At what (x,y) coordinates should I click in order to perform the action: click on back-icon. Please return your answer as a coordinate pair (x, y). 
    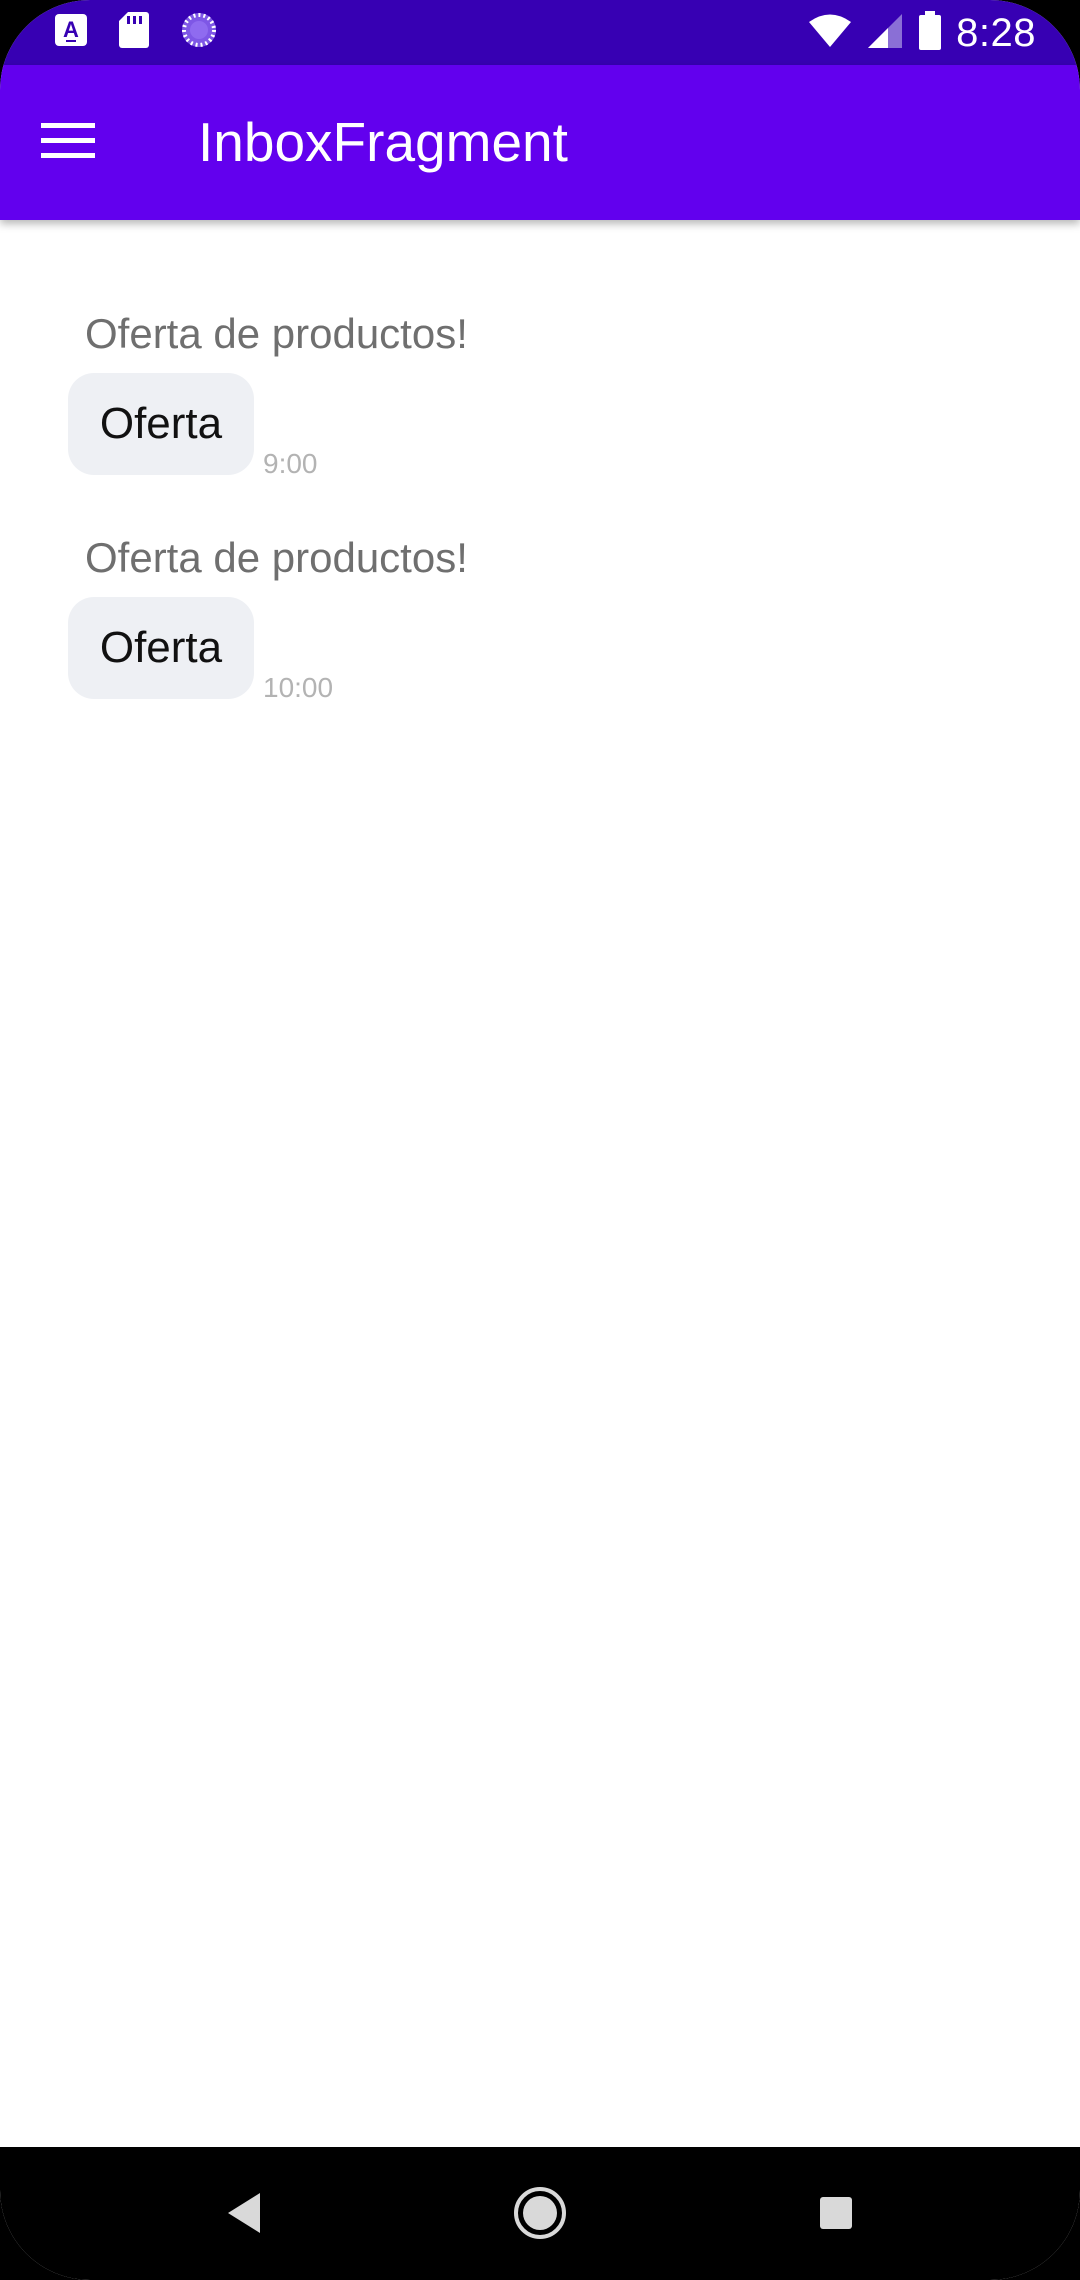
    Looking at the image, I should click on (244, 2215).